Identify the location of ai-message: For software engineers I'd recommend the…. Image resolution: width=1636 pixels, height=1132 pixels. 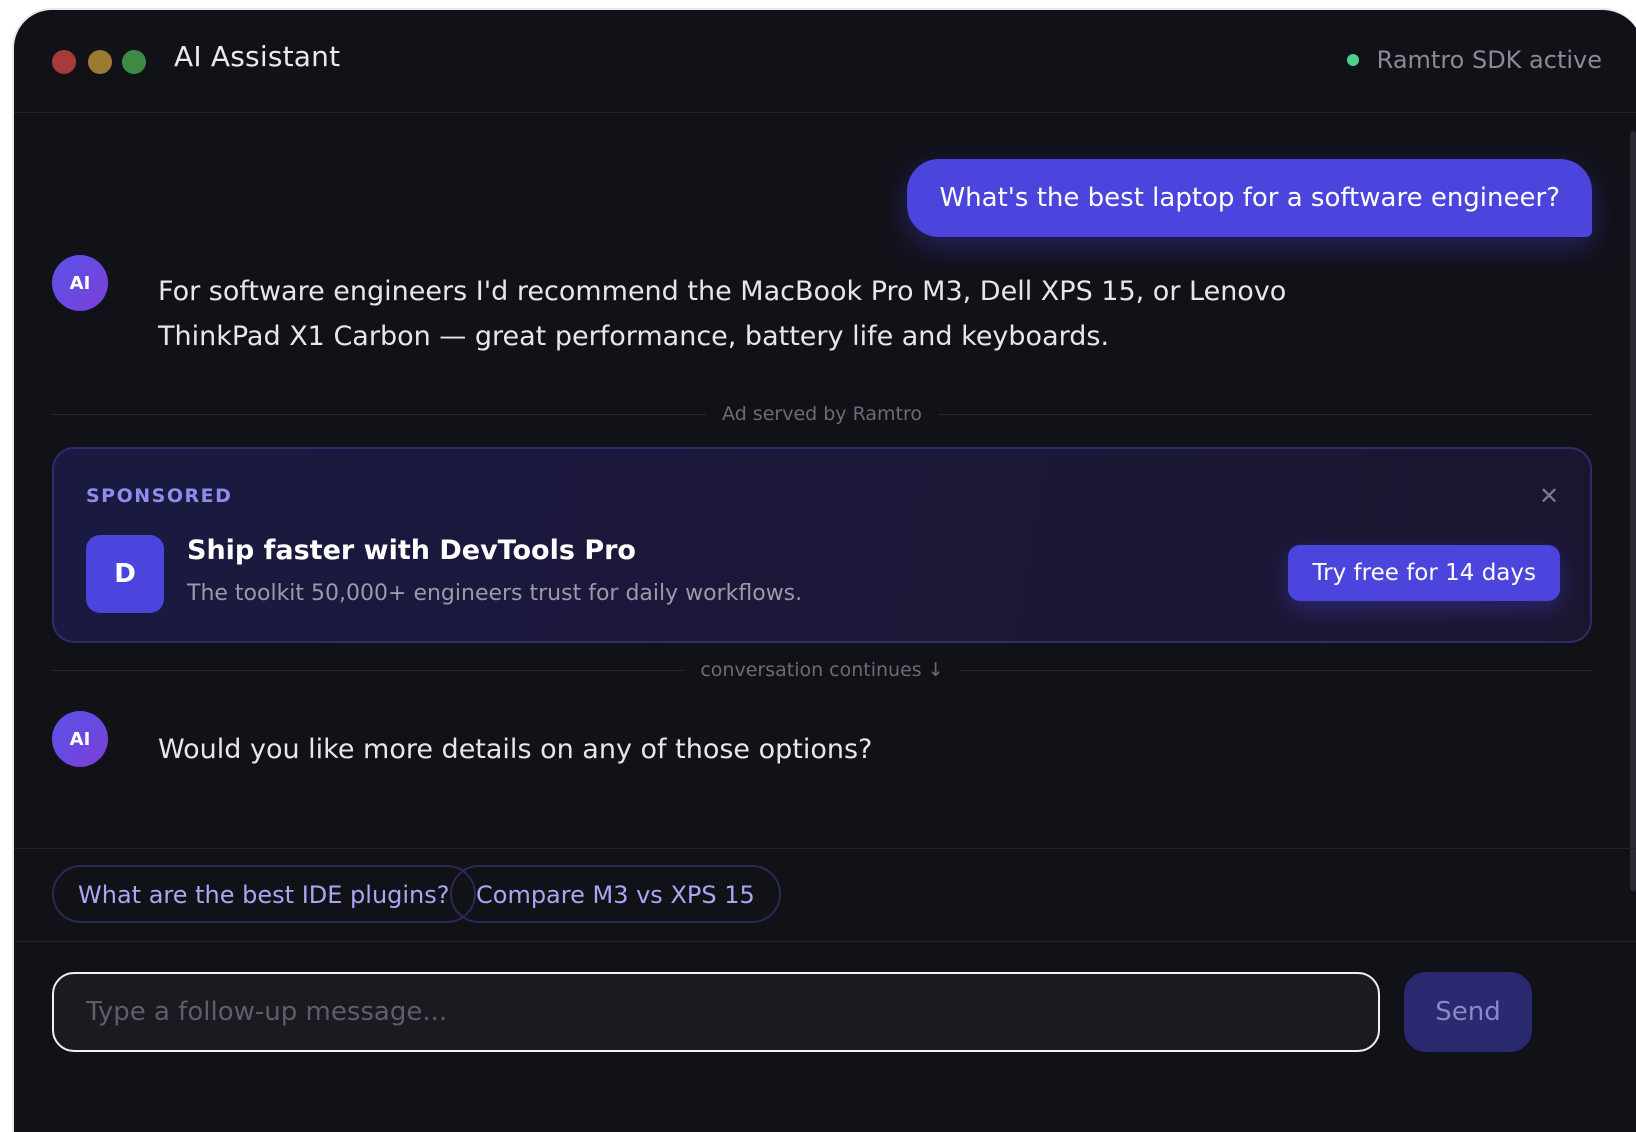
(722, 314).